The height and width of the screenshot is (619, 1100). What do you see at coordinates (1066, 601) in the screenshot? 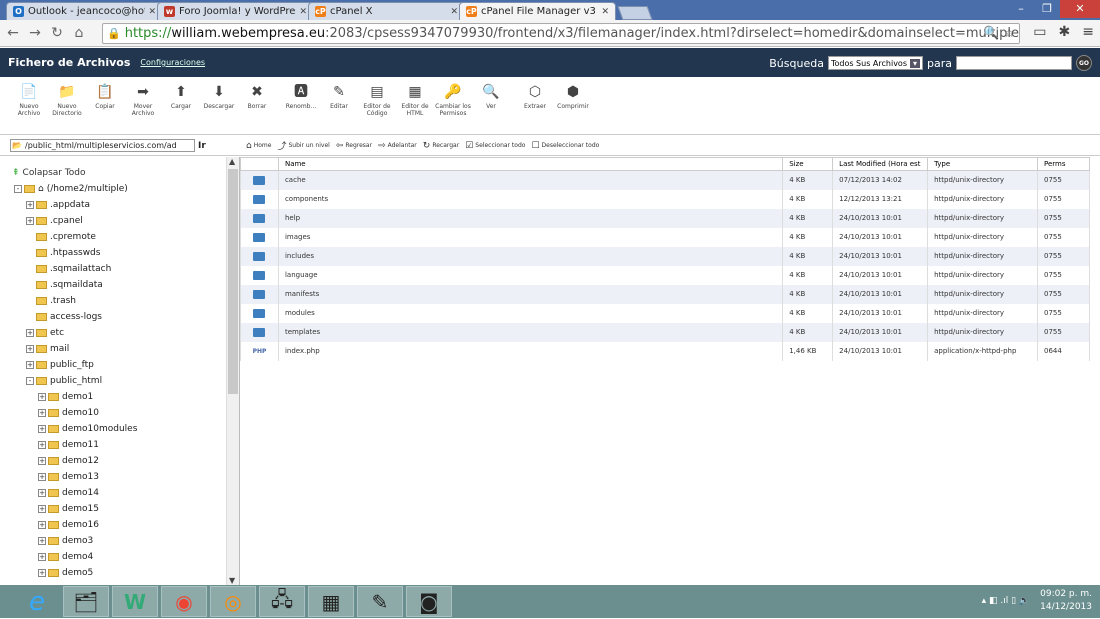
I see `clock: 09:02 p. m. 14/12/2013` at bounding box center [1066, 601].